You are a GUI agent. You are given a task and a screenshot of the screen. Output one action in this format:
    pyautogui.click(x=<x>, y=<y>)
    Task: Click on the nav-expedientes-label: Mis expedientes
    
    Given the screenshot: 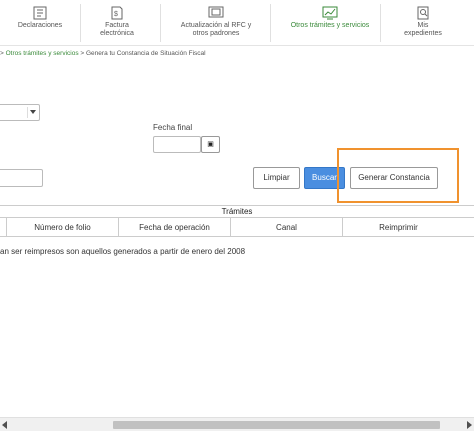 What is the action you would take?
    pyautogui.click(x=423, y=29)
    